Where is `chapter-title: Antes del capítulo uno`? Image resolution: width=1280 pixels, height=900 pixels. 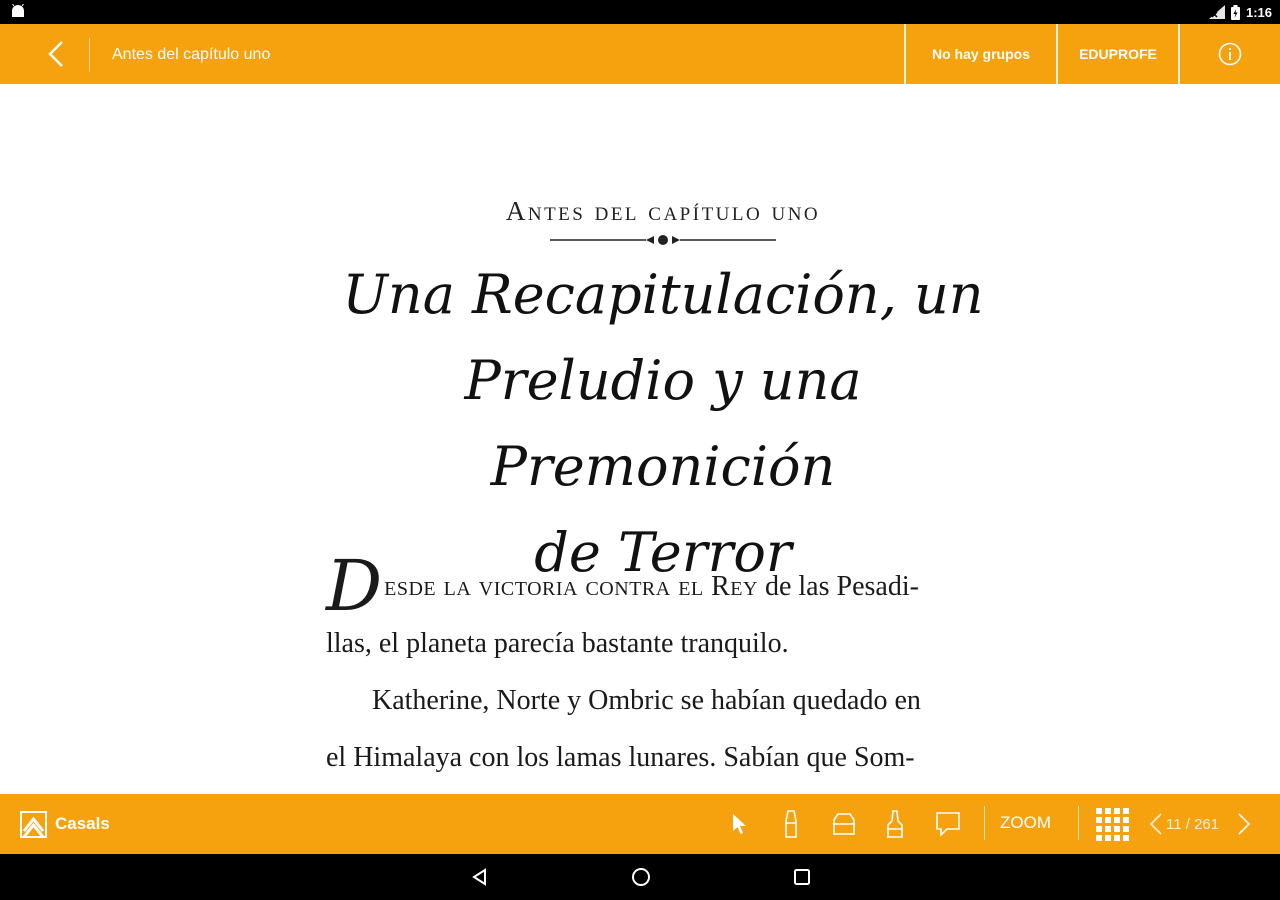
chapter-title: Antes del capítulo uno is located at coordinates (191, 54).